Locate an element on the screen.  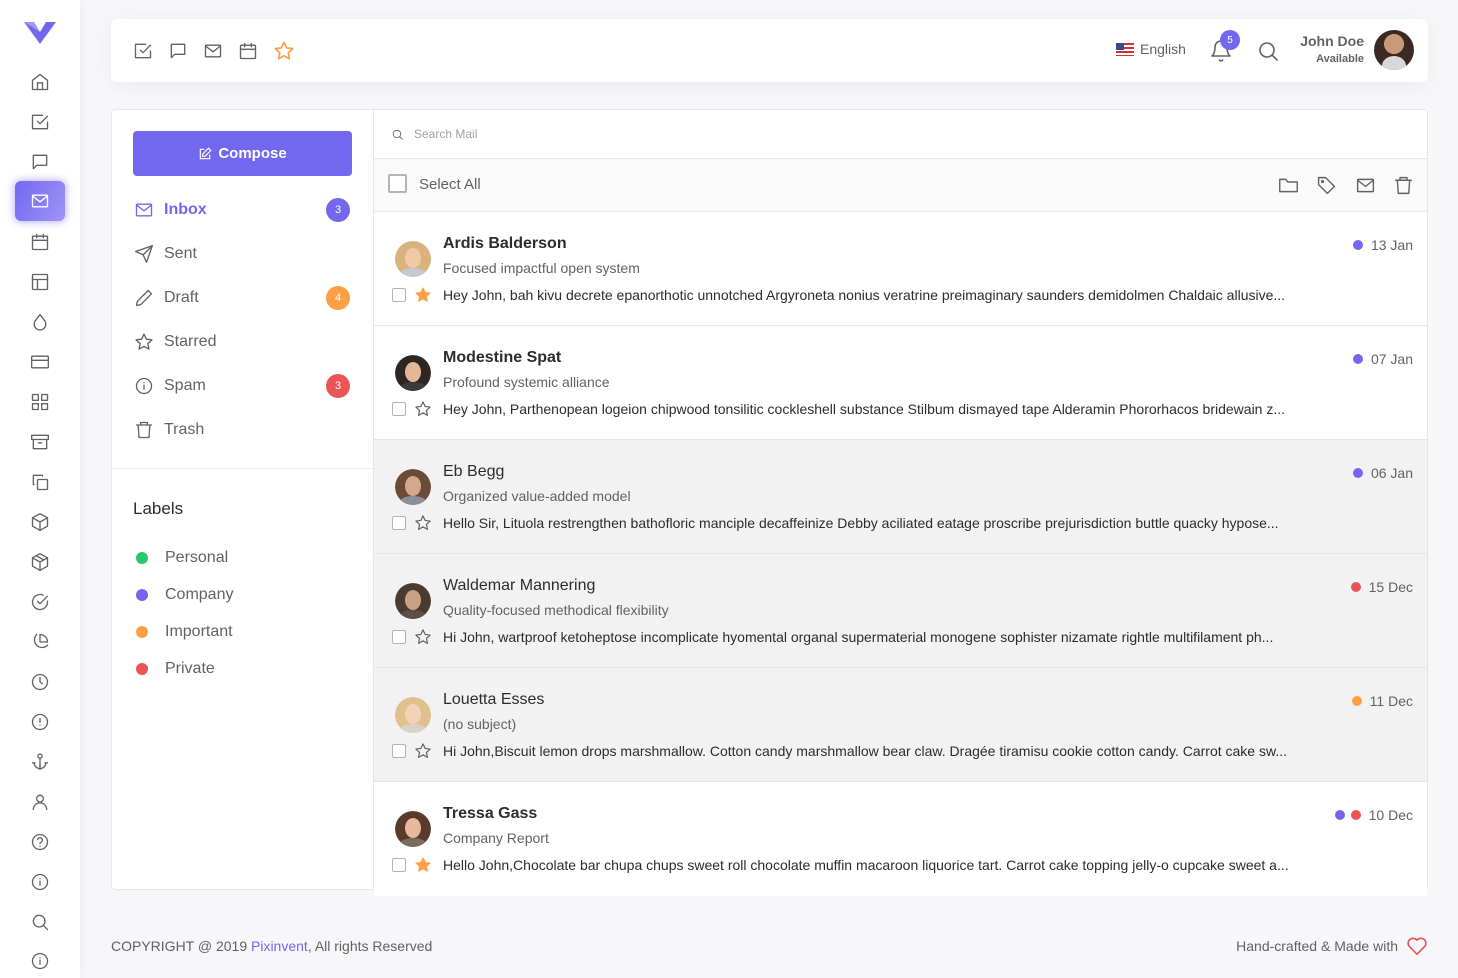
mail-date: 07 Jan is located at coordinates (1382, 359).